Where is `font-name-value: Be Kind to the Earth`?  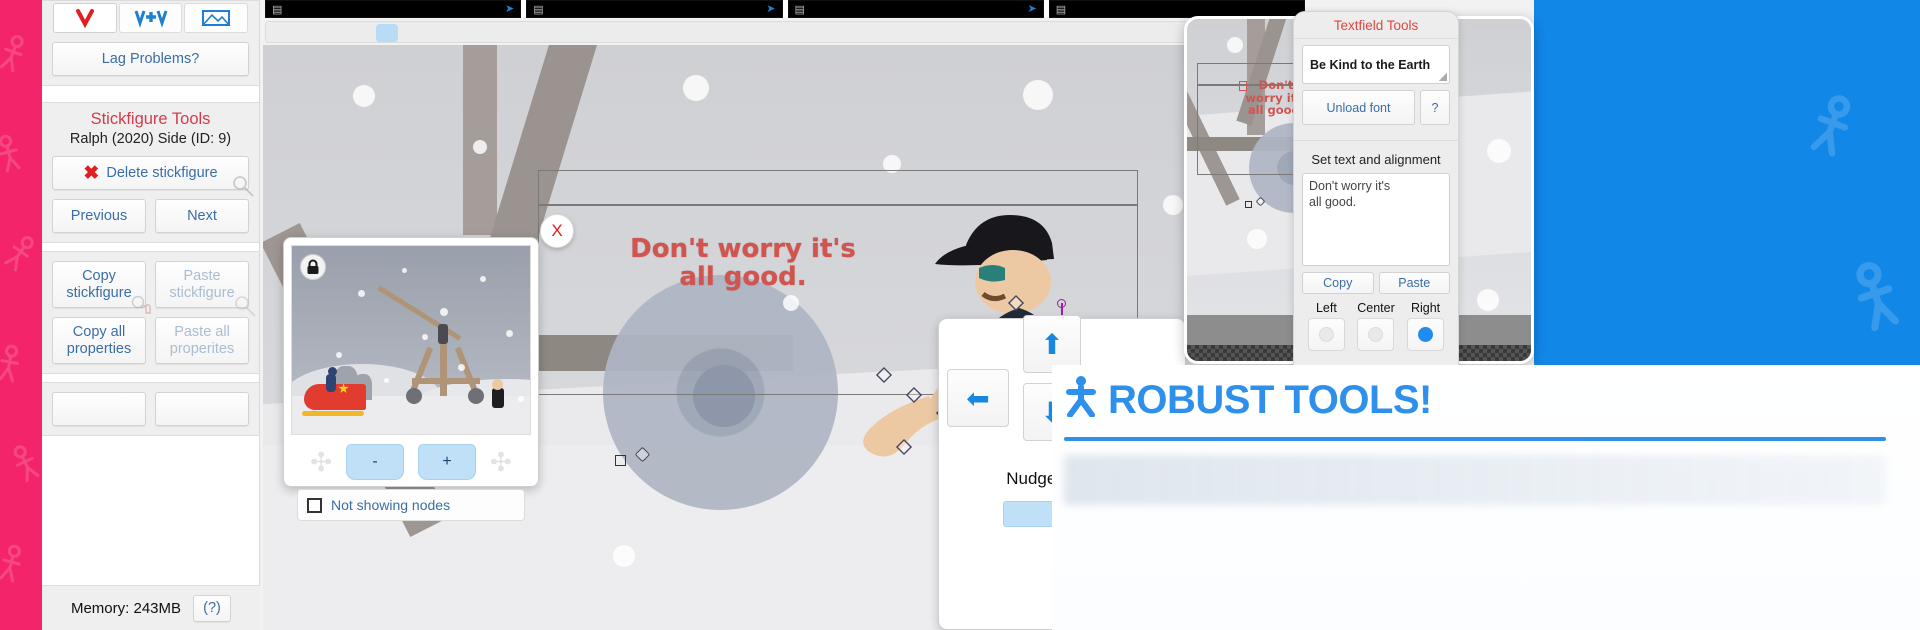
font-name-value: Be Kind to the Earth is located at coordinates (1370, 64).